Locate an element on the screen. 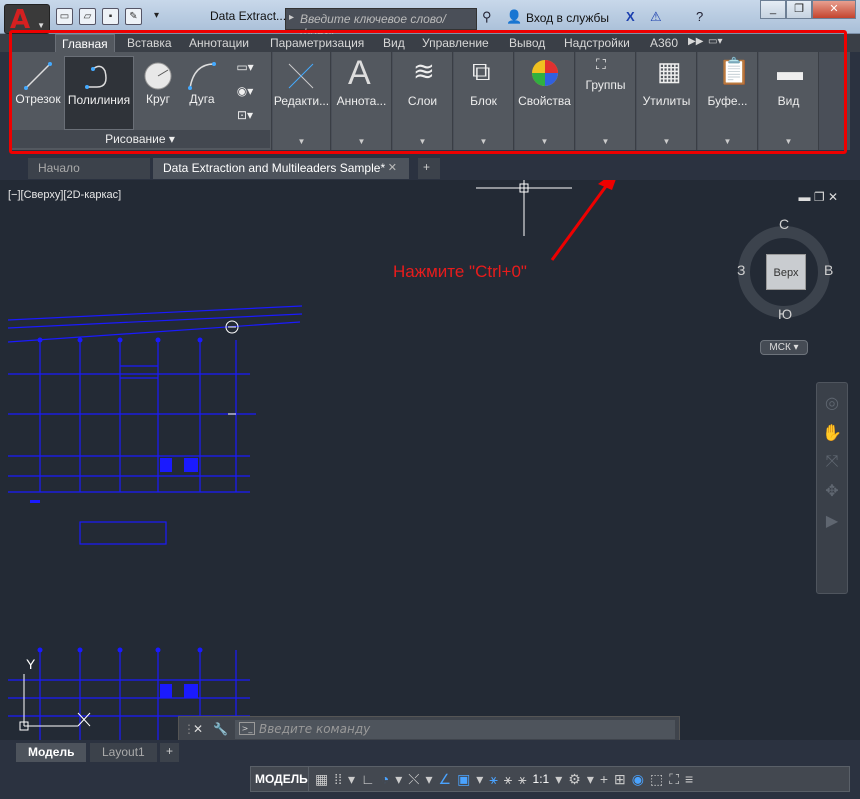  clipboard-panel: 📋 Буфе... ▼ is located at coordinates (728, 101).